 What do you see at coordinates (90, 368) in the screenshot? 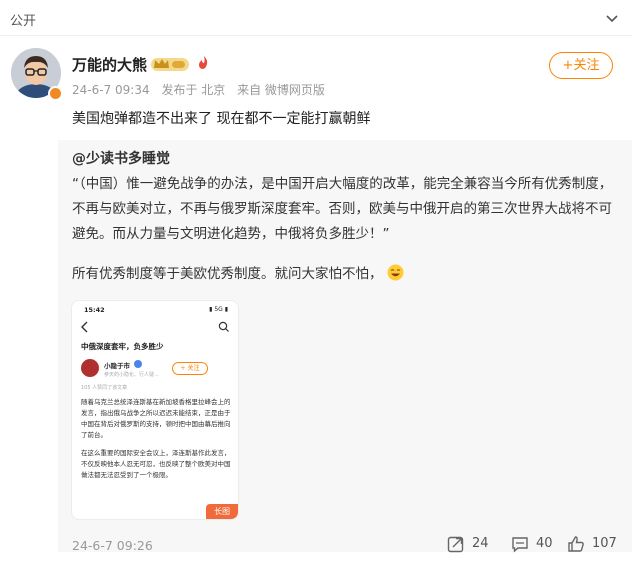
I see `screenshot-avatar` at bounding box center [90, 368].